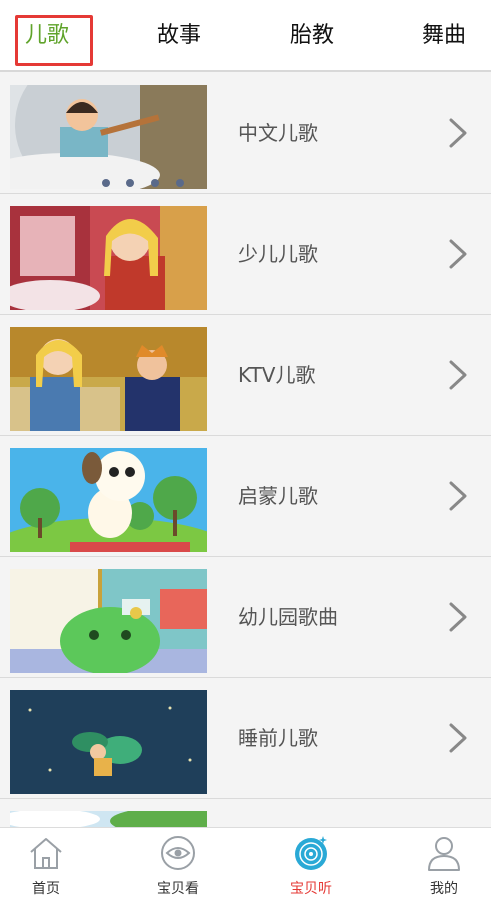 This screenshot has height=900, width=491. Describe the element at coordinates (245, 863) in the screenshot. I see `bottom-navigation: 首页 宝贝看 宝贝听 我的` at that location.